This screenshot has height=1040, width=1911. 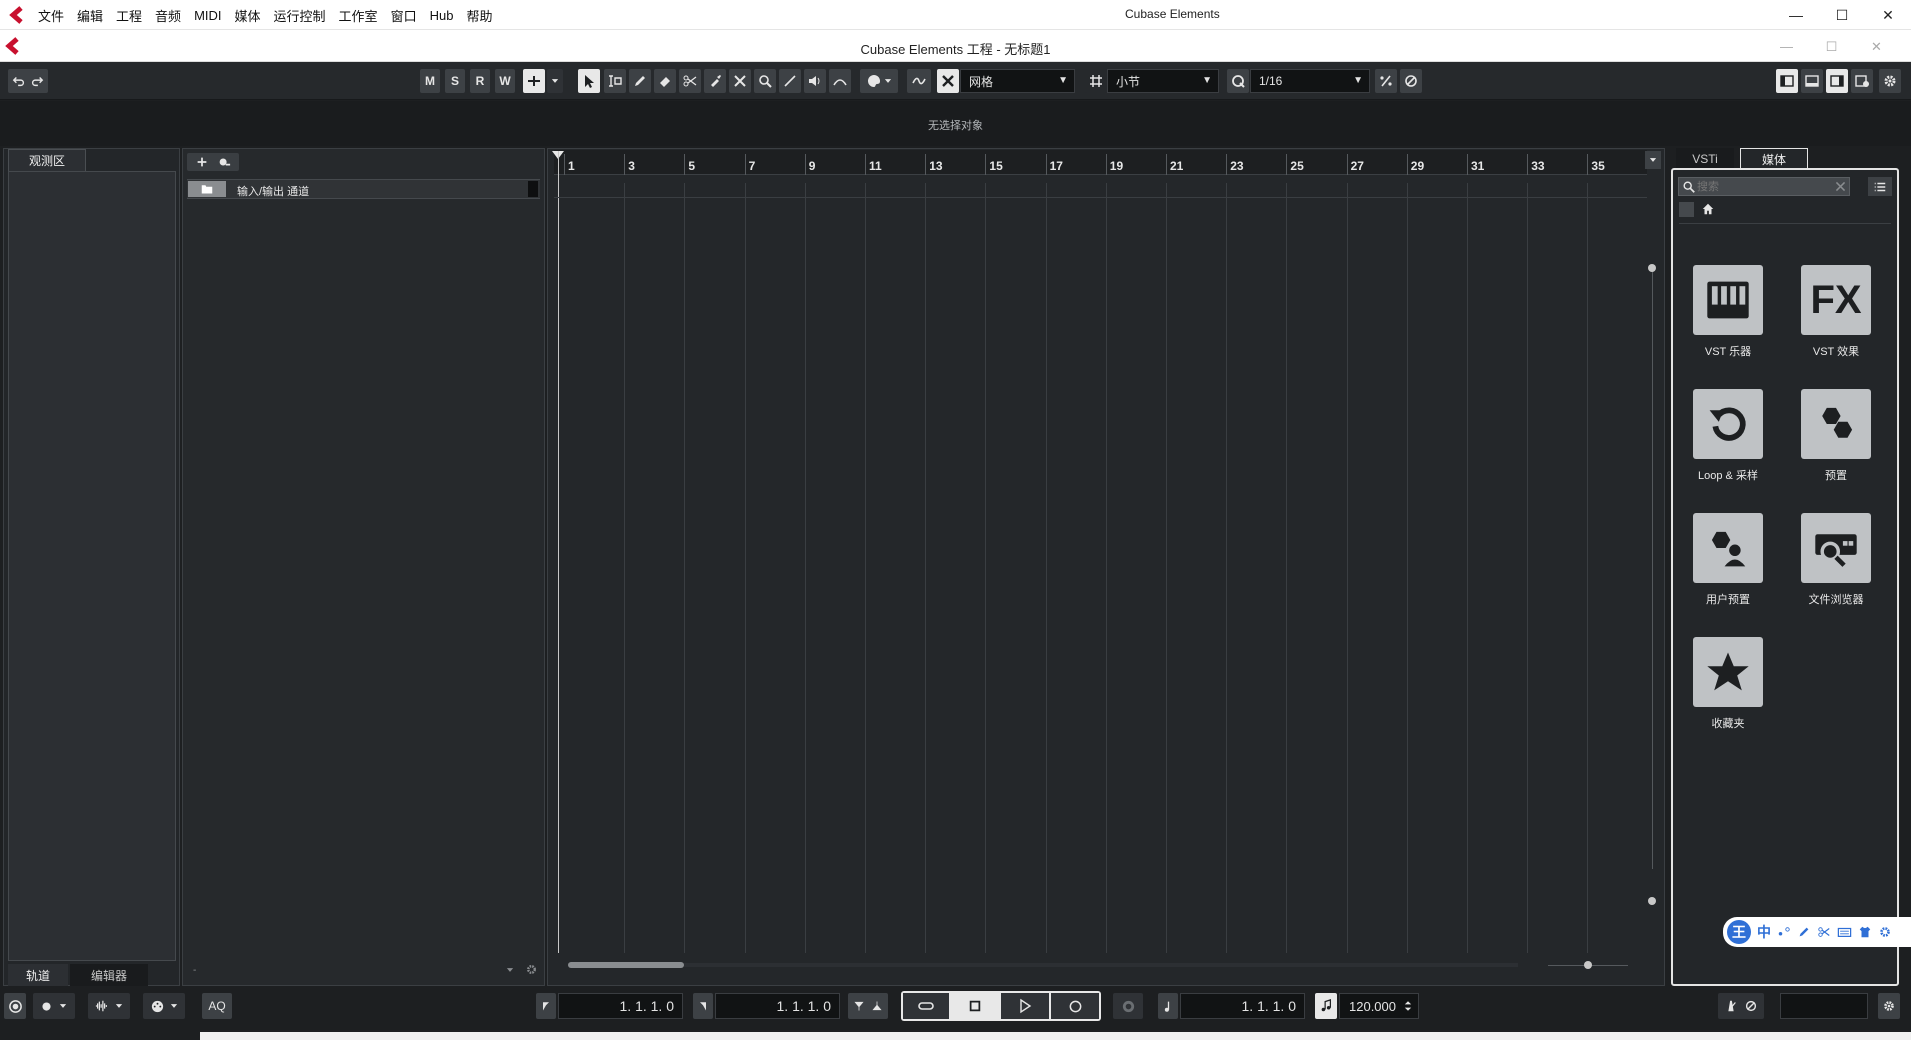 What do you see at coordinates (1890, 81) in the screenshot?
I see `toolbar-settings-button` at bounding box center [1890, 81].